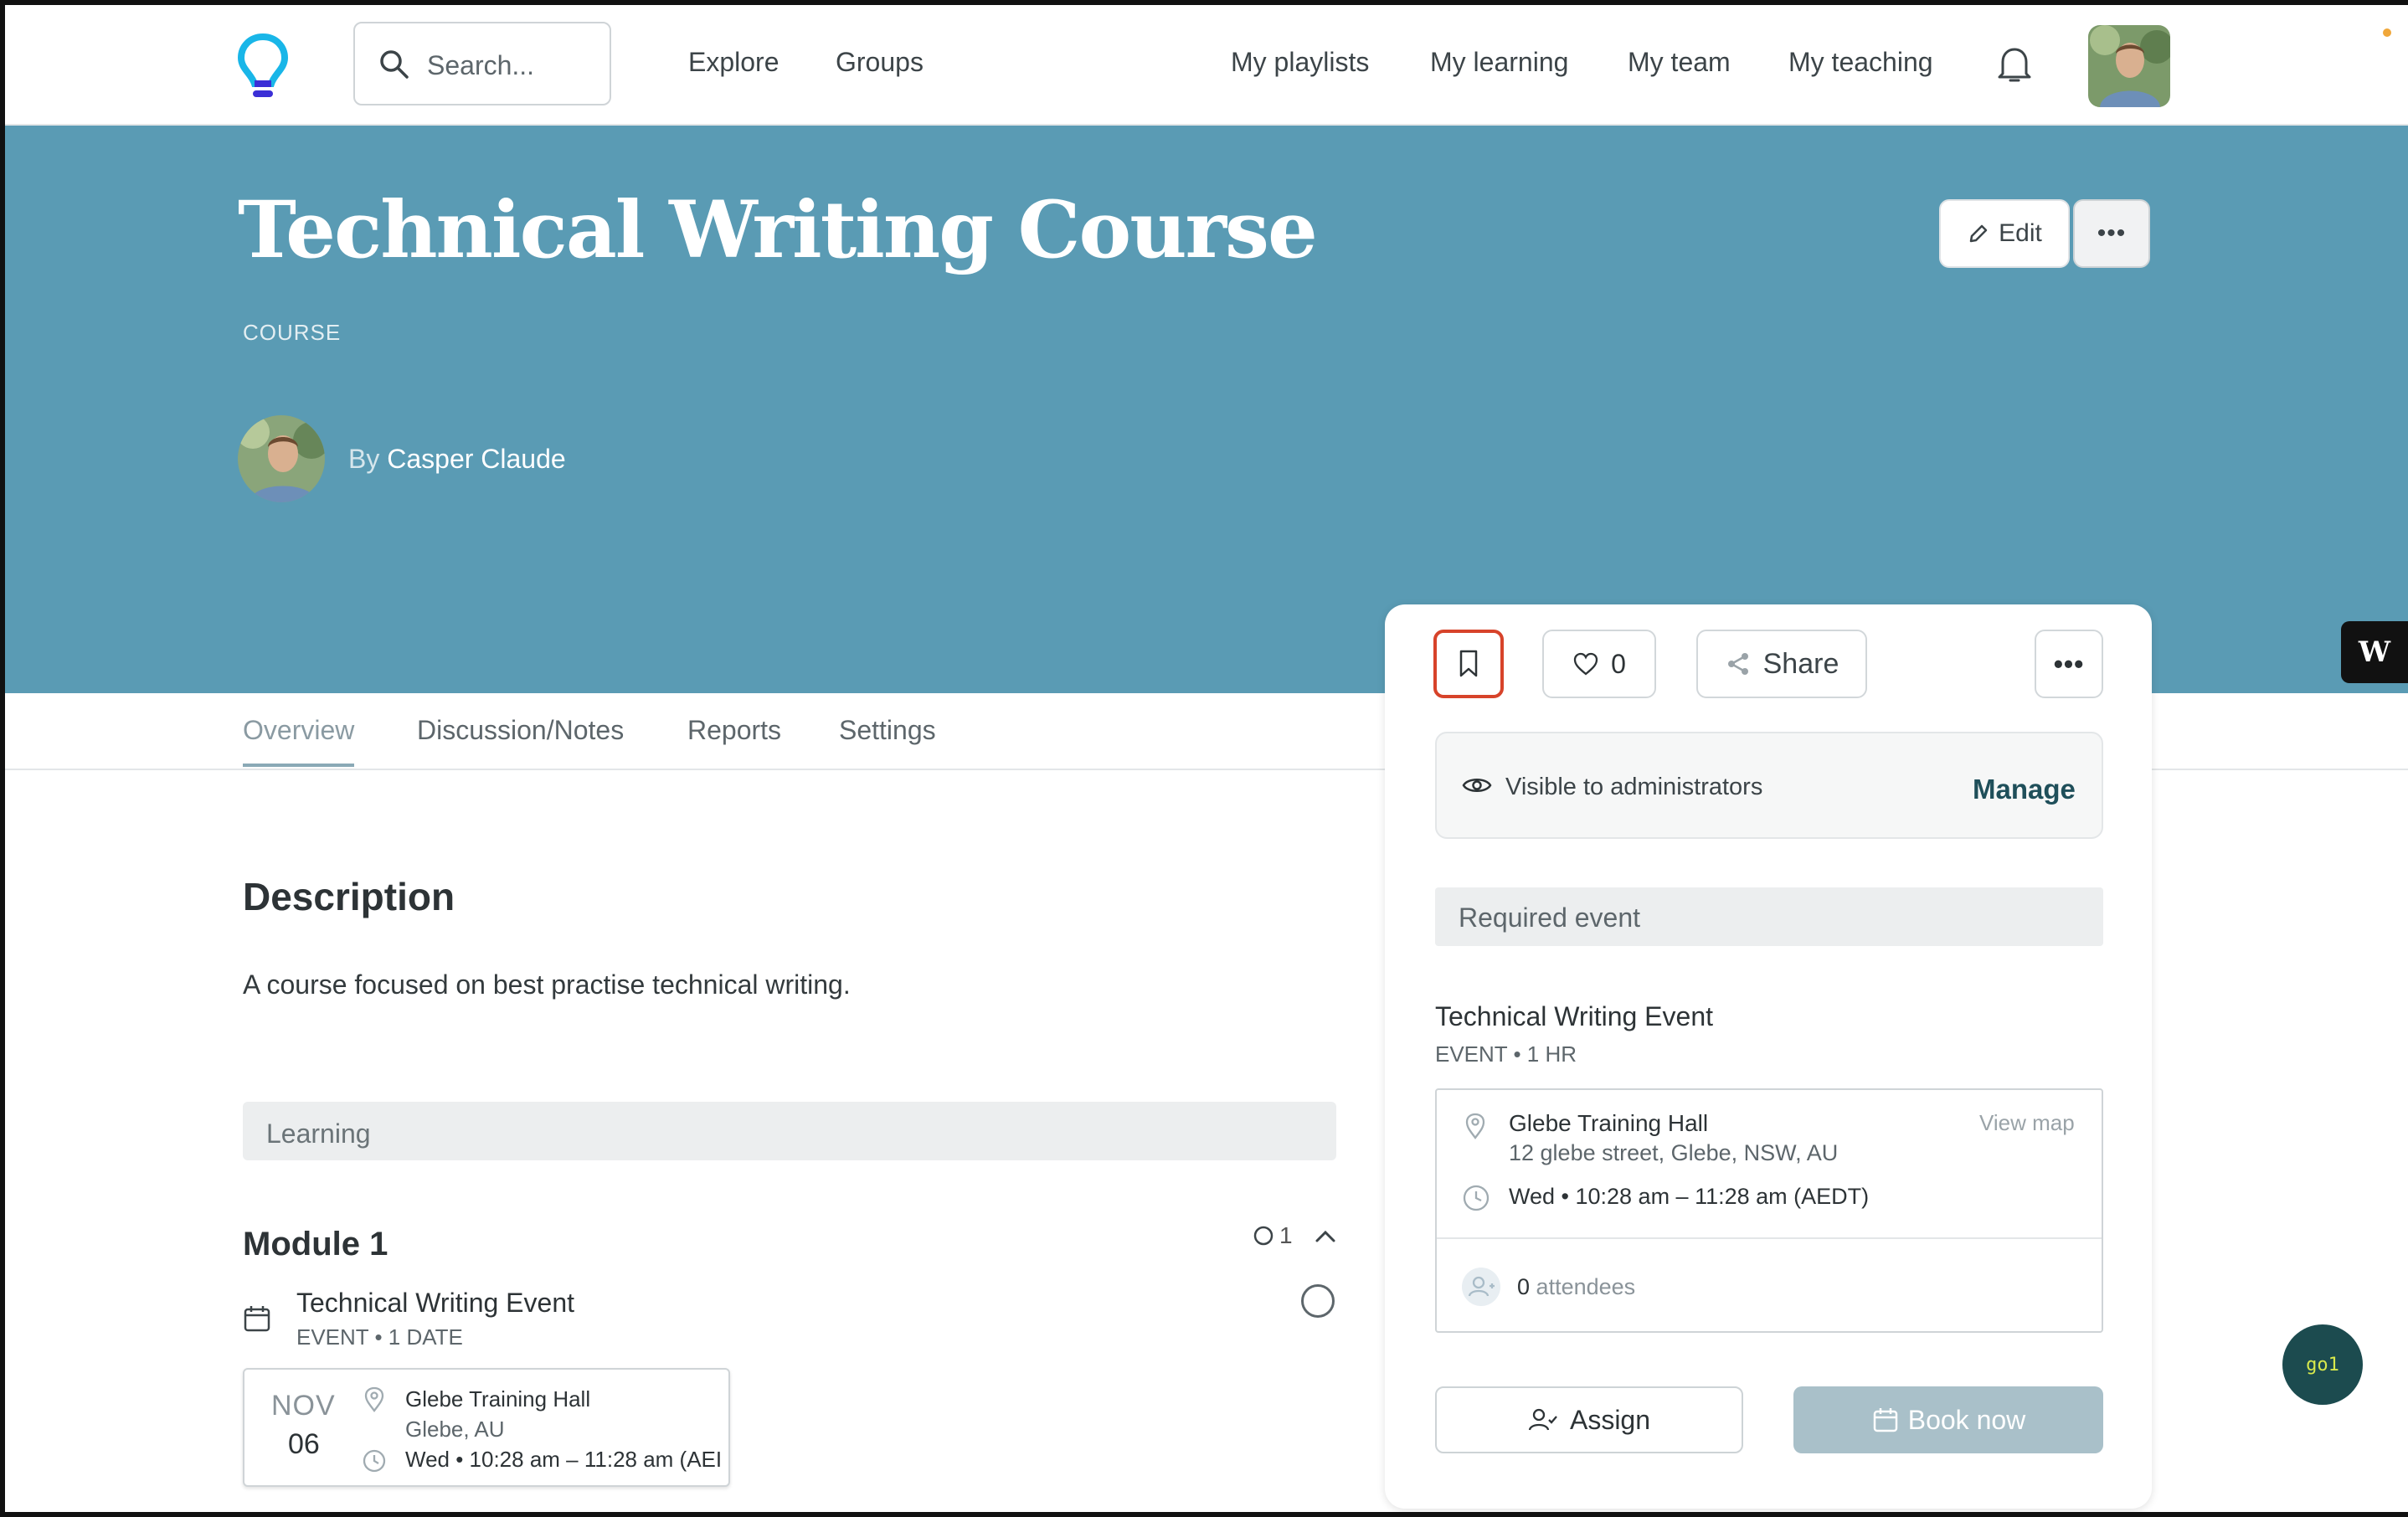 This screenshot has width=2408, height=1517. What do you see at coordinates (1586, 1286) in the screenshot?
I see `attendees-label: attendees` at bounding box center [1586, 1286].